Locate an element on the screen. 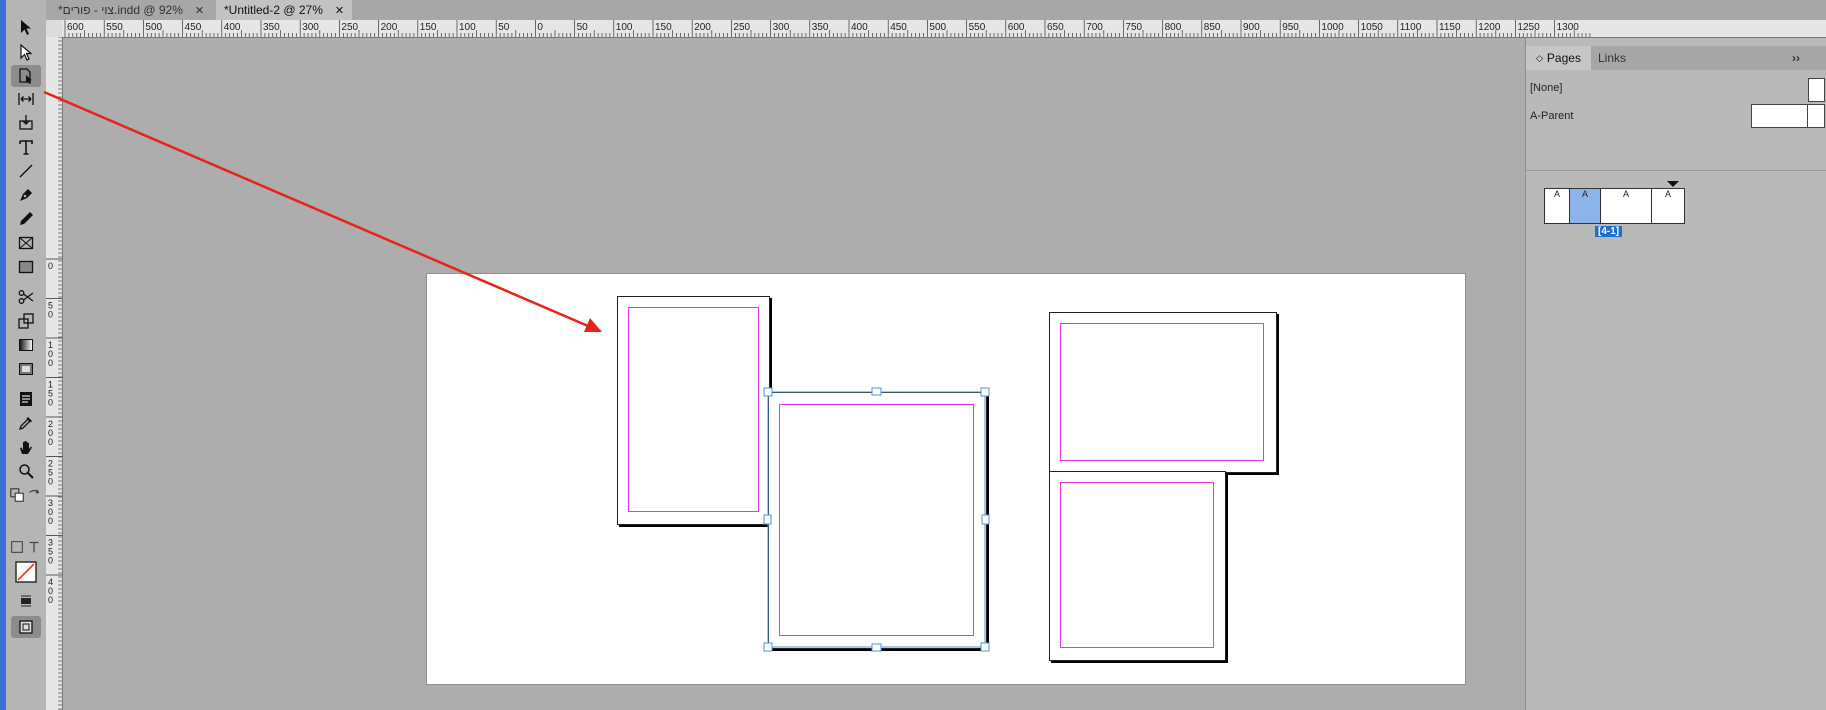 The height and width of the screenshot is (710, 1826). tab-links: Links is located at coordinates (1612, 58).